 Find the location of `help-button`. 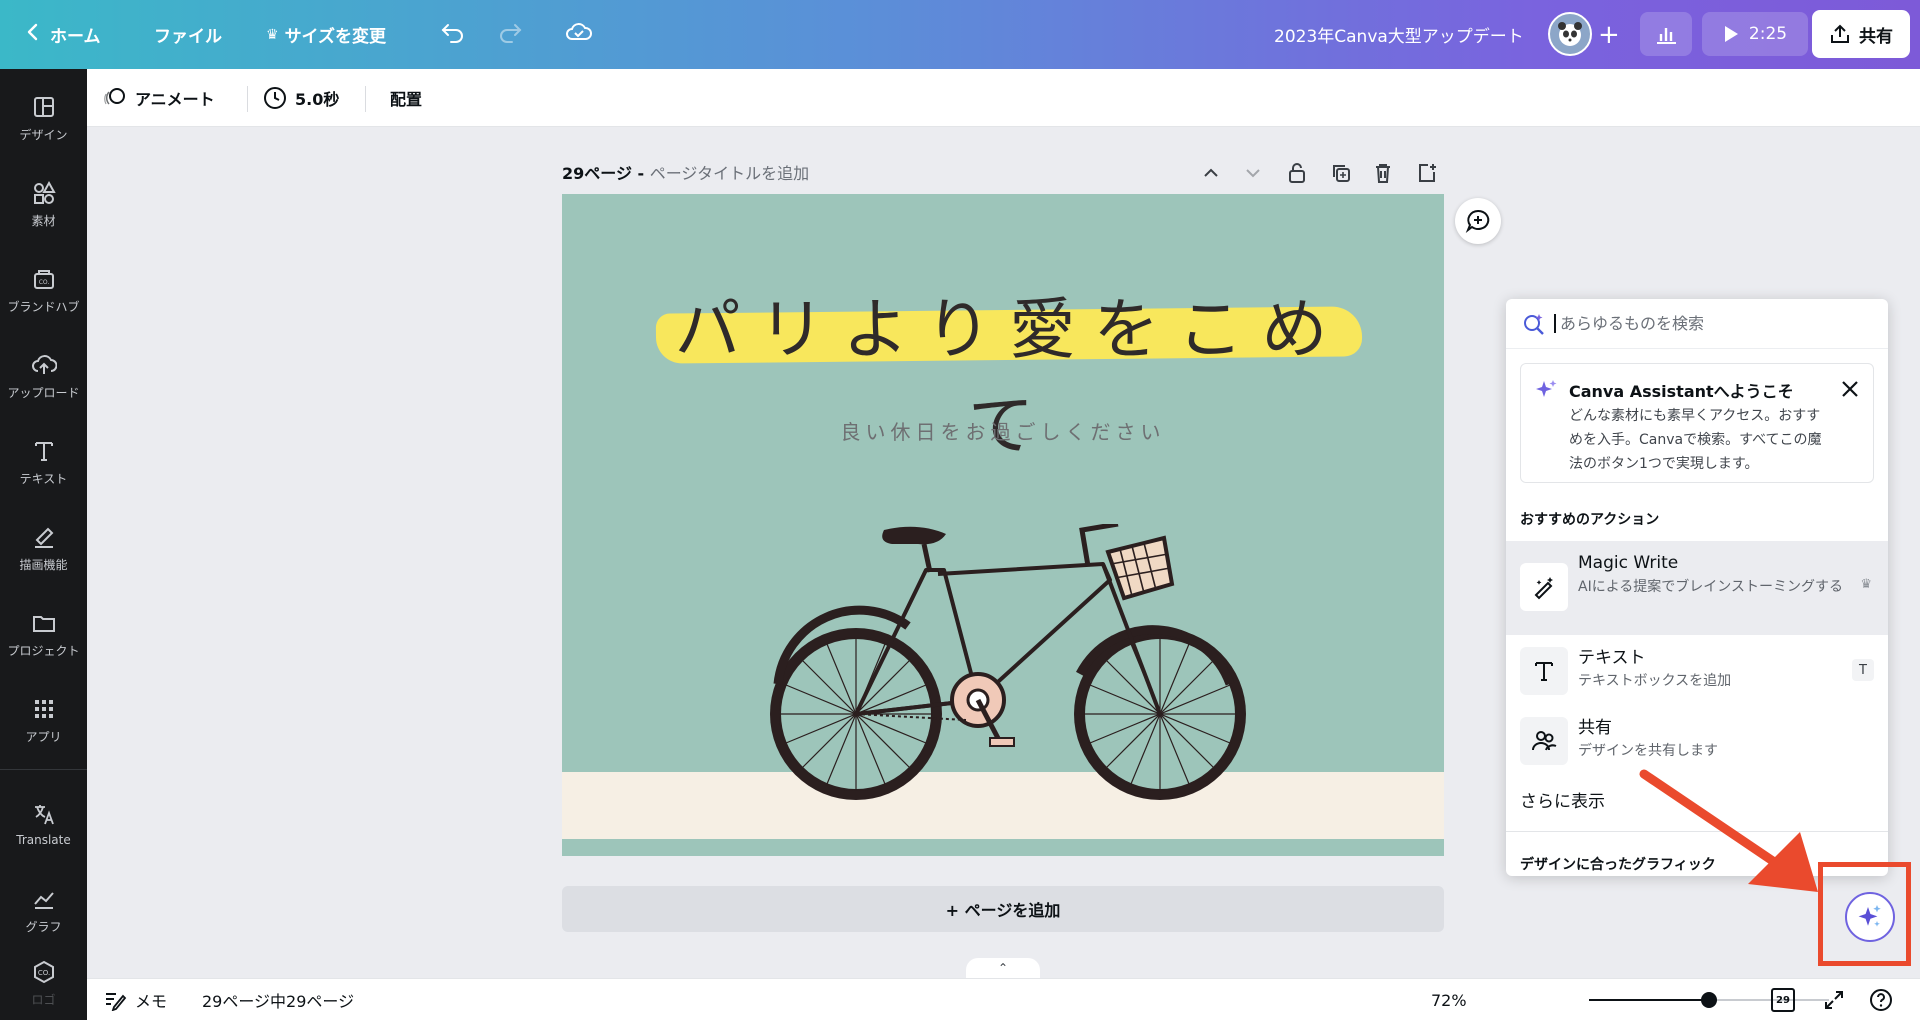

help-button is located at coordinates (1881, 999).